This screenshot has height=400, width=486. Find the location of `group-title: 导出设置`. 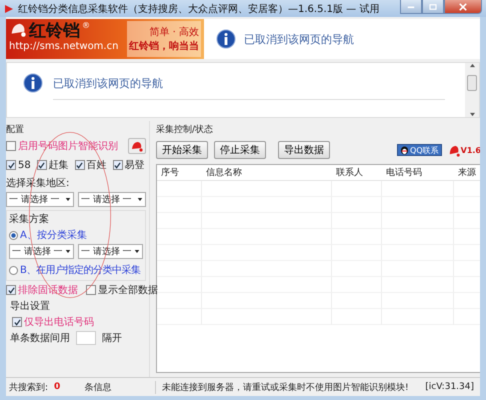

group-title: 导出设置 is located at coordinates (30, 306).